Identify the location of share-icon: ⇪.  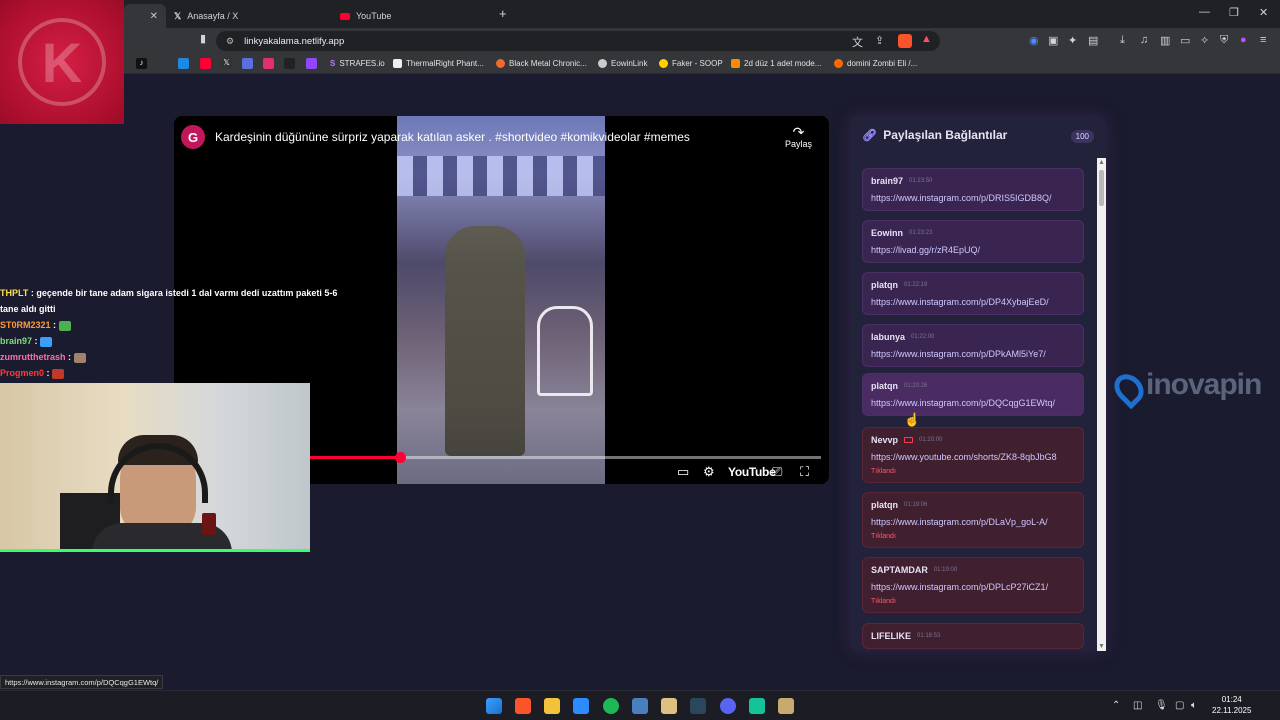
(879, 40).